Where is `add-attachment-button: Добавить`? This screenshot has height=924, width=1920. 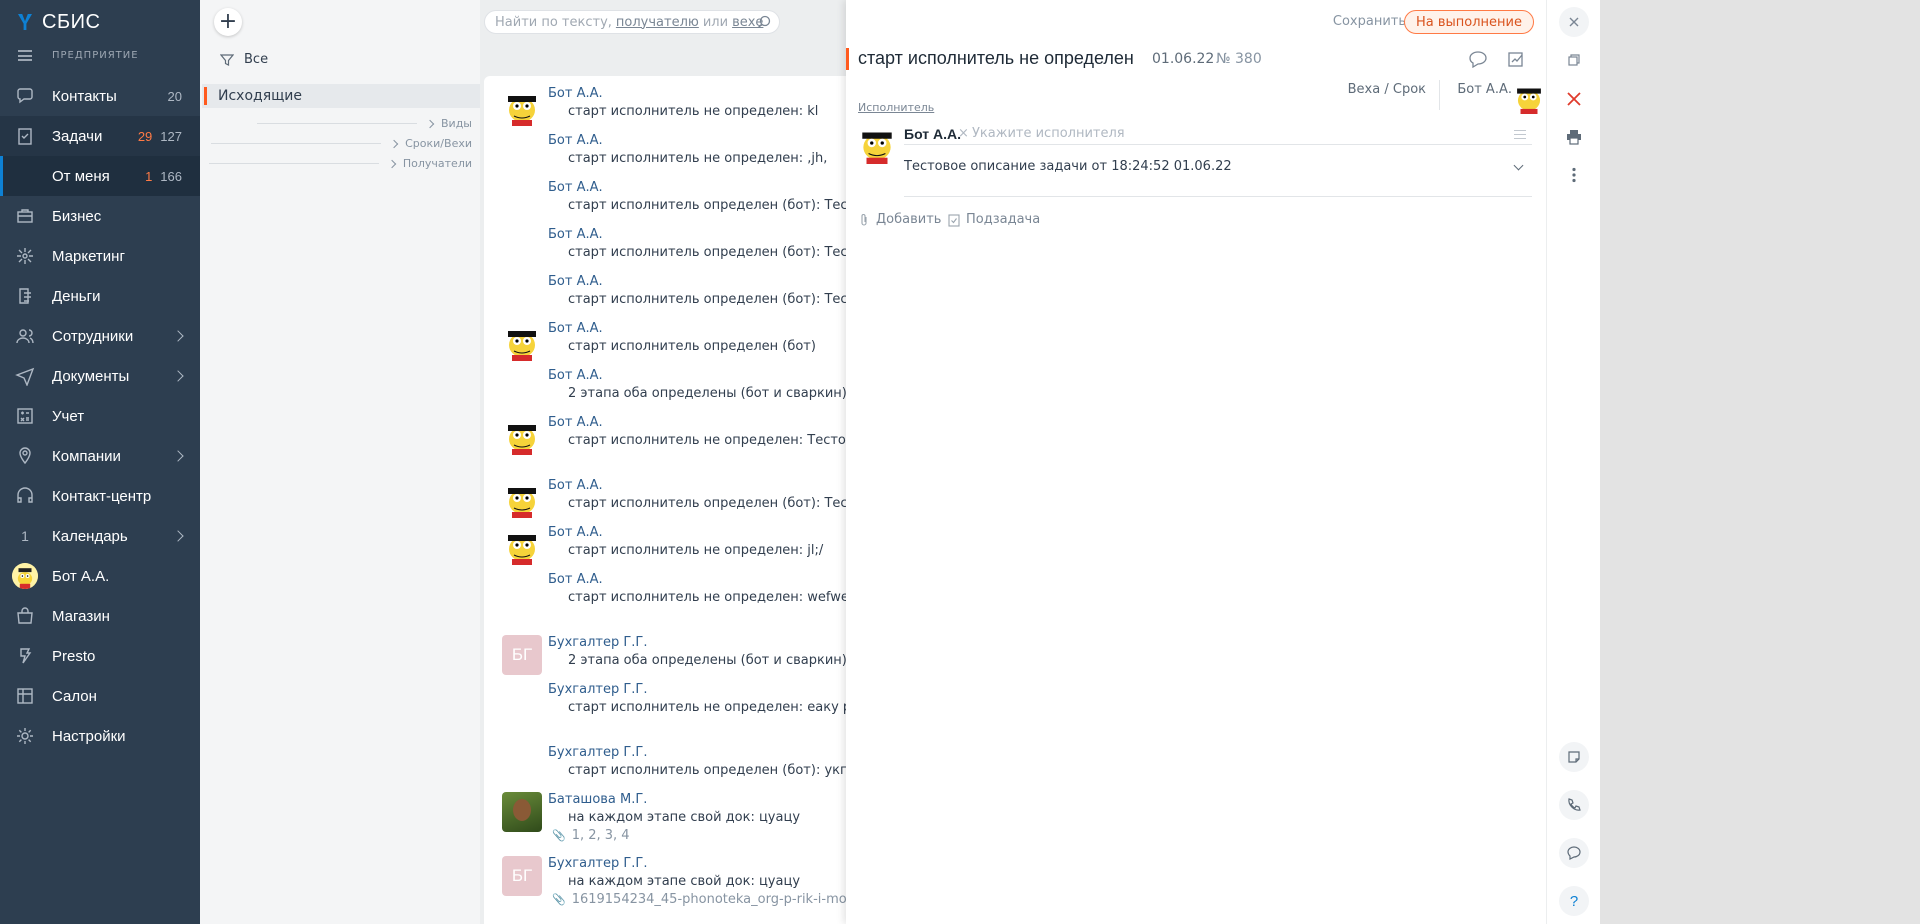 add-attachment-button: Добавить is located at coordinates (899, 219).